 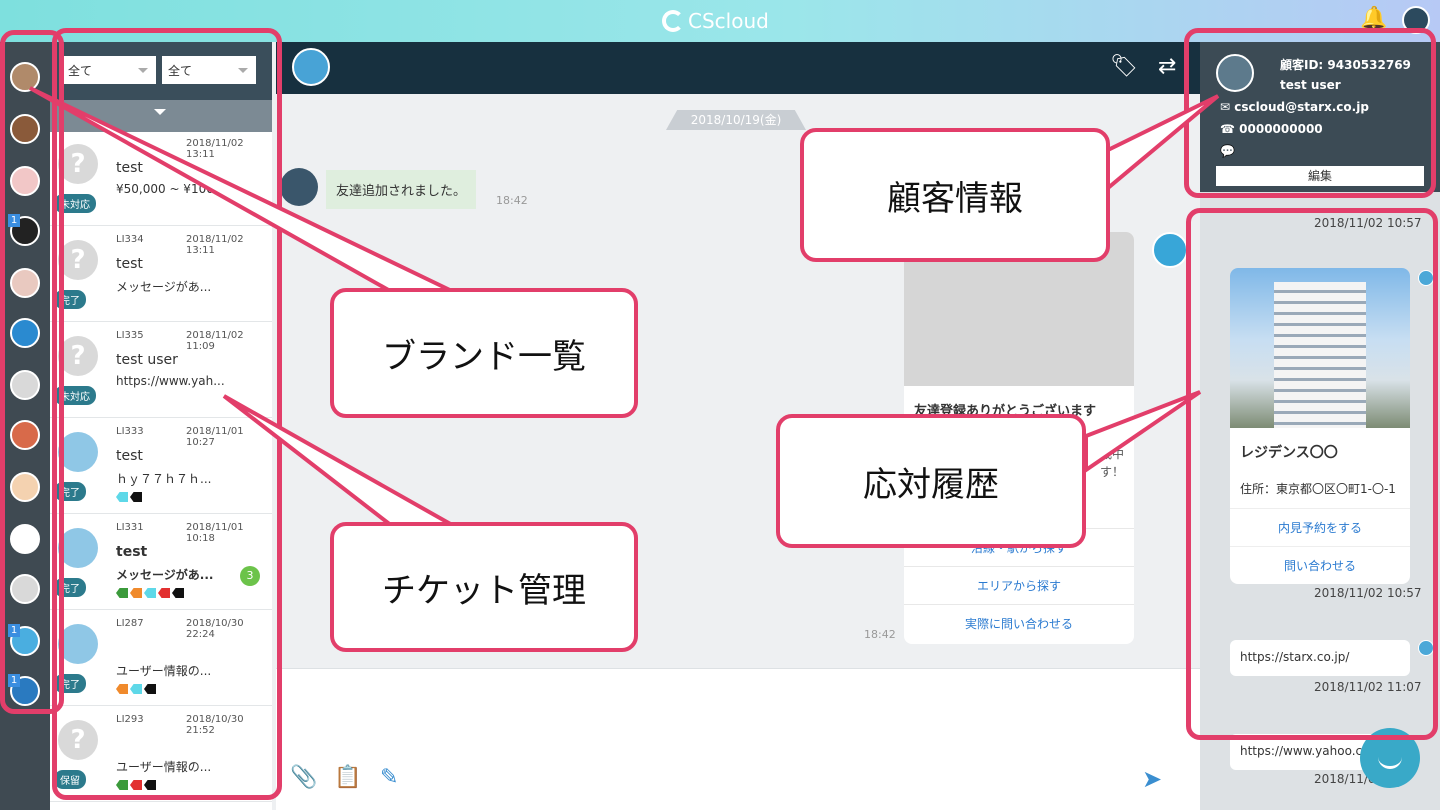 What do you see at coordinates (311, 67) in the screenshot?
I see `chat-avatar` at bounding box center [311, 67].